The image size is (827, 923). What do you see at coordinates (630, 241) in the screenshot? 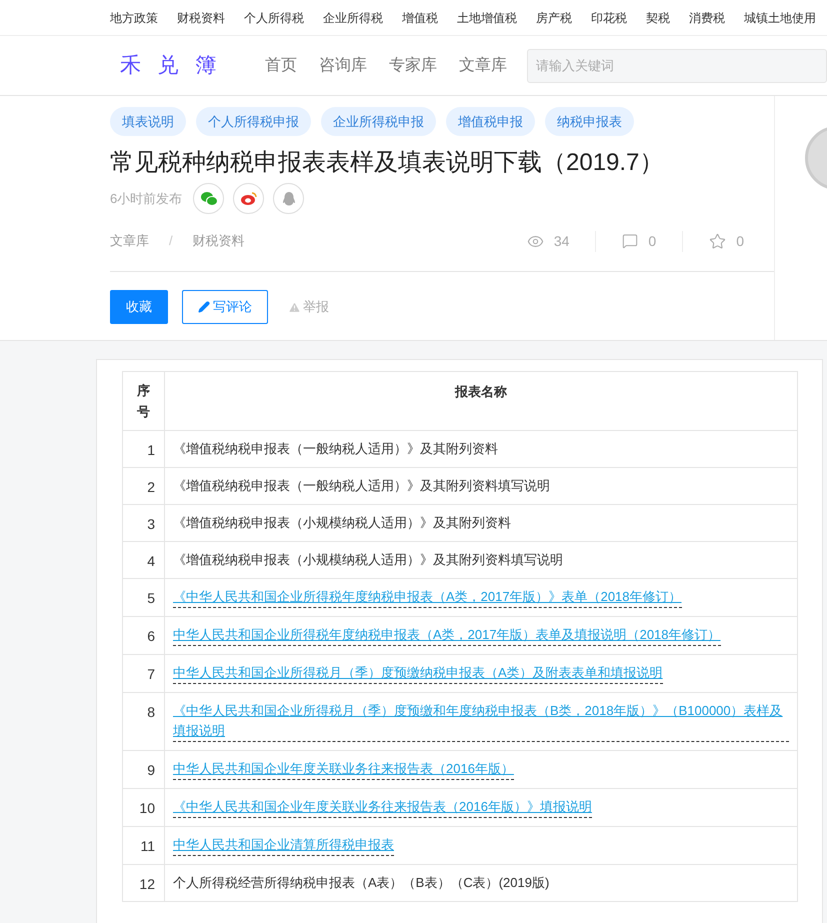
I see `comment-icon` at bounding box center [630, 241].